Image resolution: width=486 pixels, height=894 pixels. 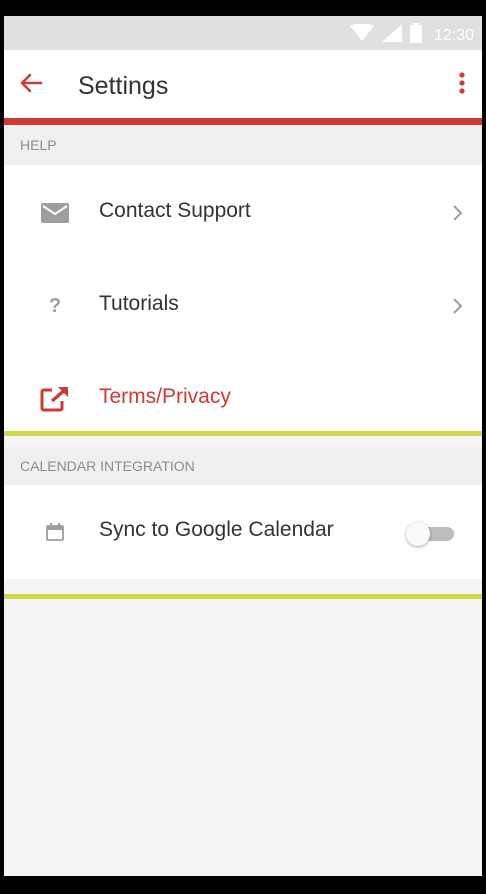 I want to click on app-bar: Settings, so click(x=243, y=84).